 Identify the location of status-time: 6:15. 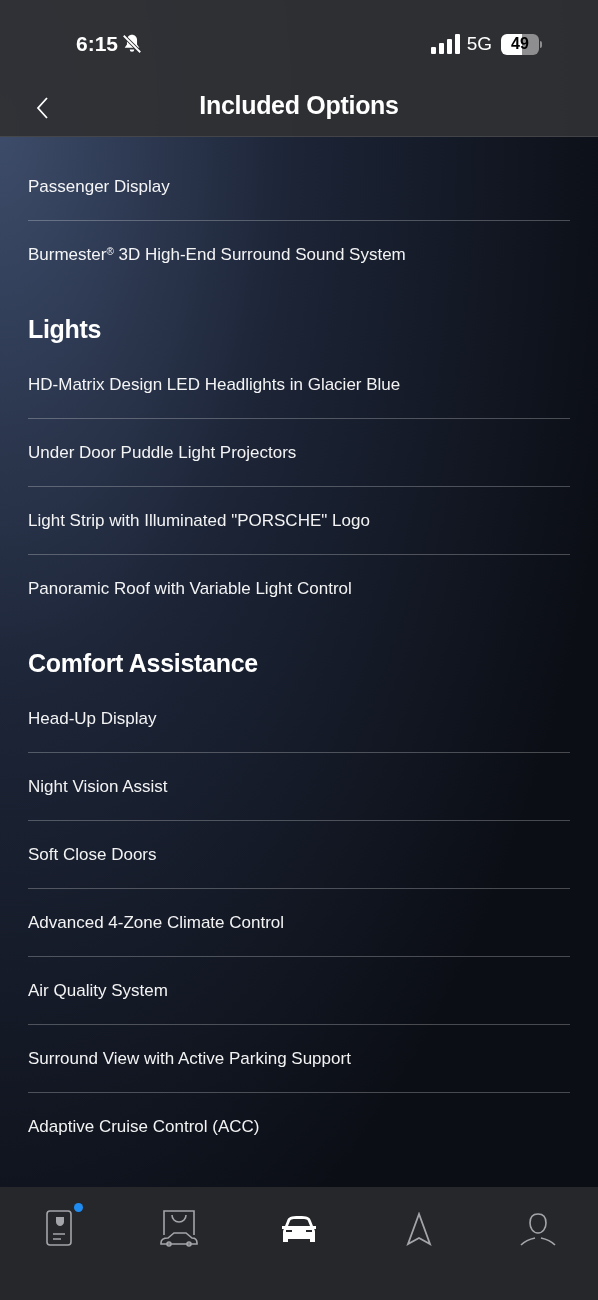
(97, 44).